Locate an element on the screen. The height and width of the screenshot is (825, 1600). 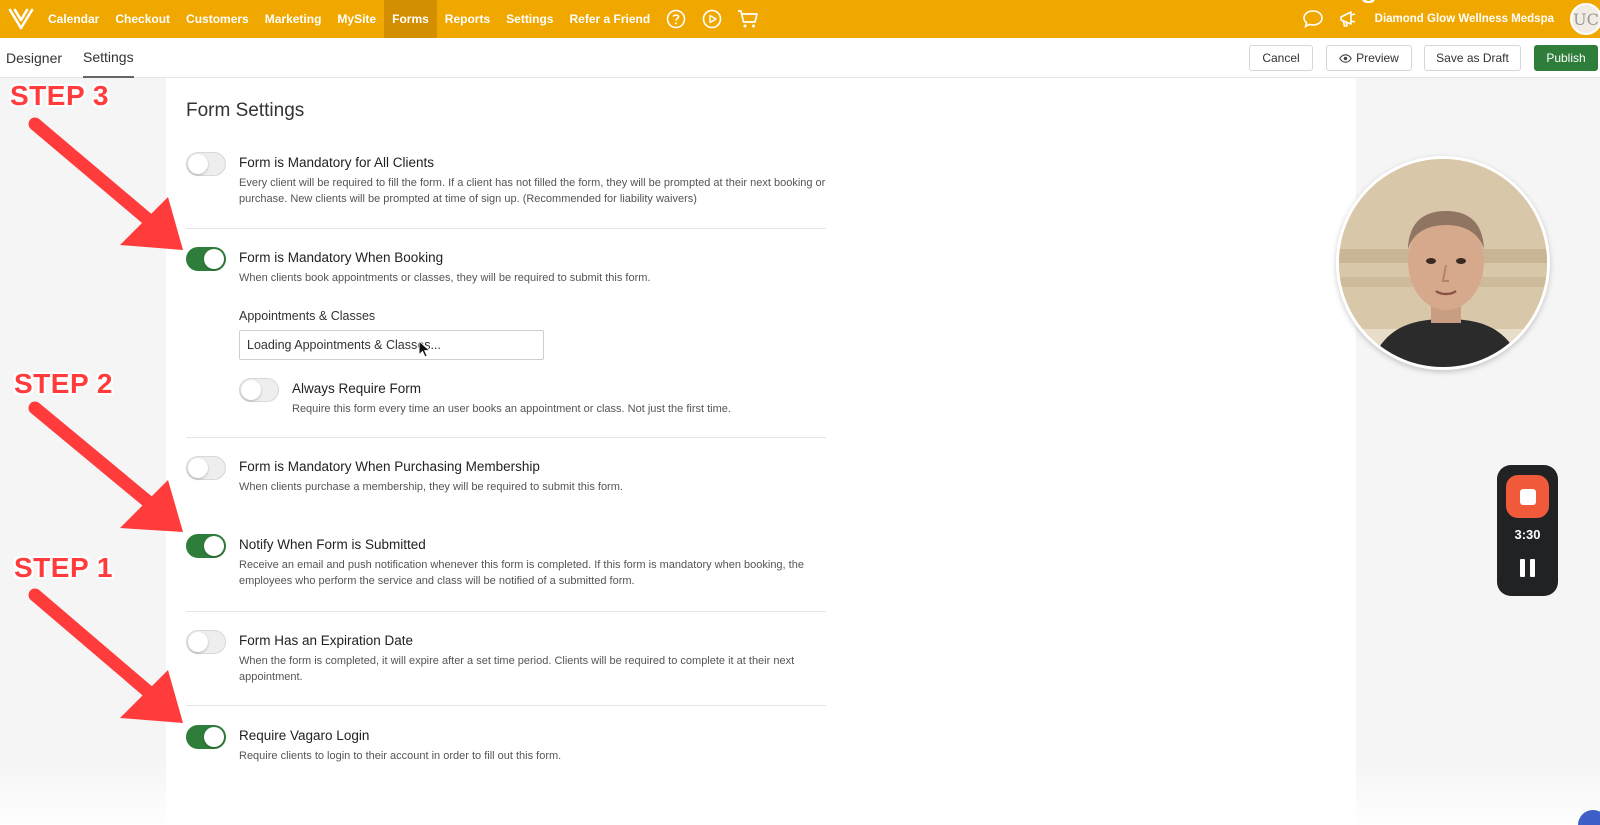
step-arrows is located at coordinates (105, 420).